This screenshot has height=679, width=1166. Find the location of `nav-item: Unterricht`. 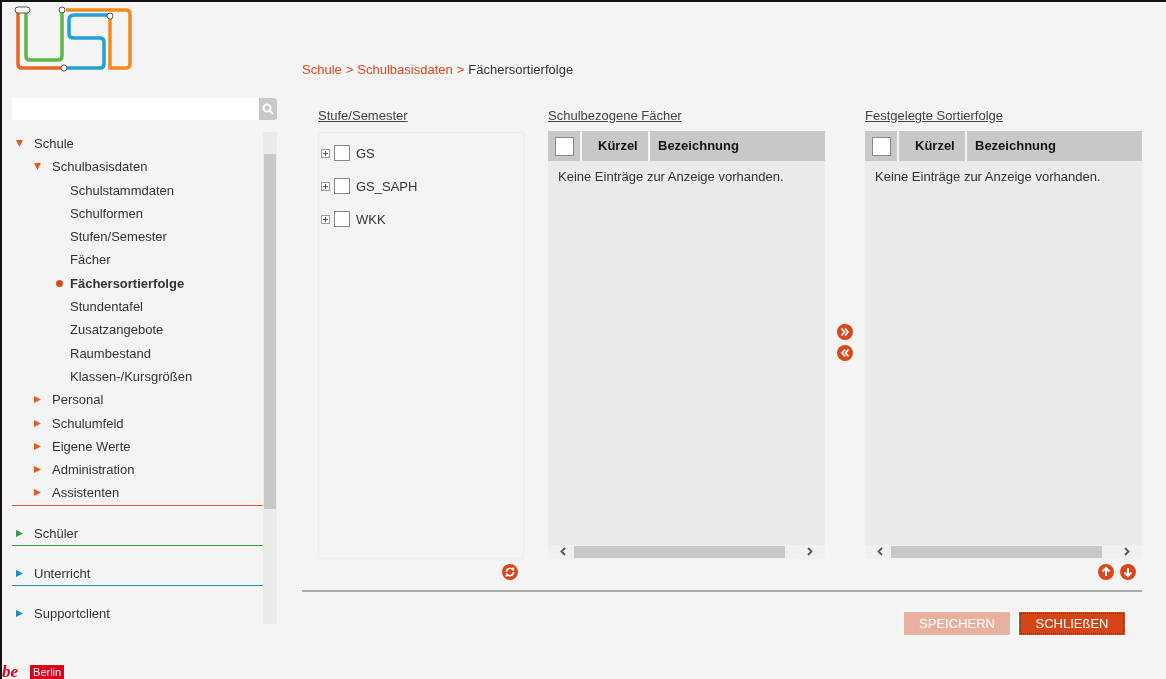

nav-item: Unterricht is located at coordinates (137, 574).